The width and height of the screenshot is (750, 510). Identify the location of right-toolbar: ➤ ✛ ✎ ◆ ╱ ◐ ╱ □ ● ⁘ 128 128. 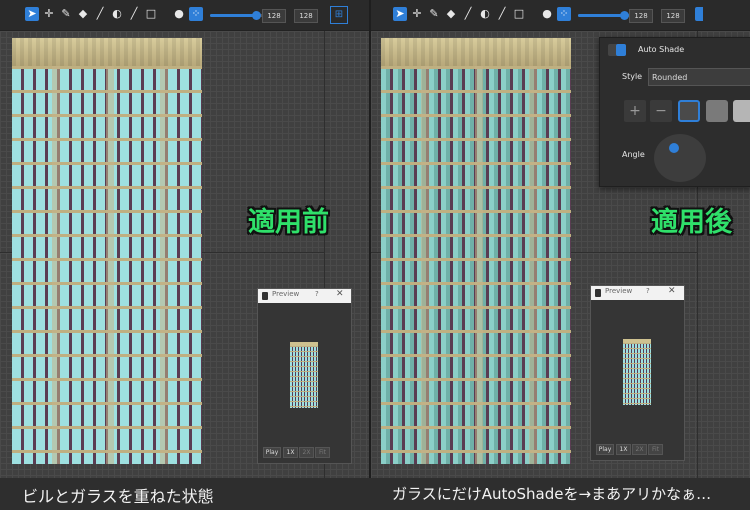
(560, 15).